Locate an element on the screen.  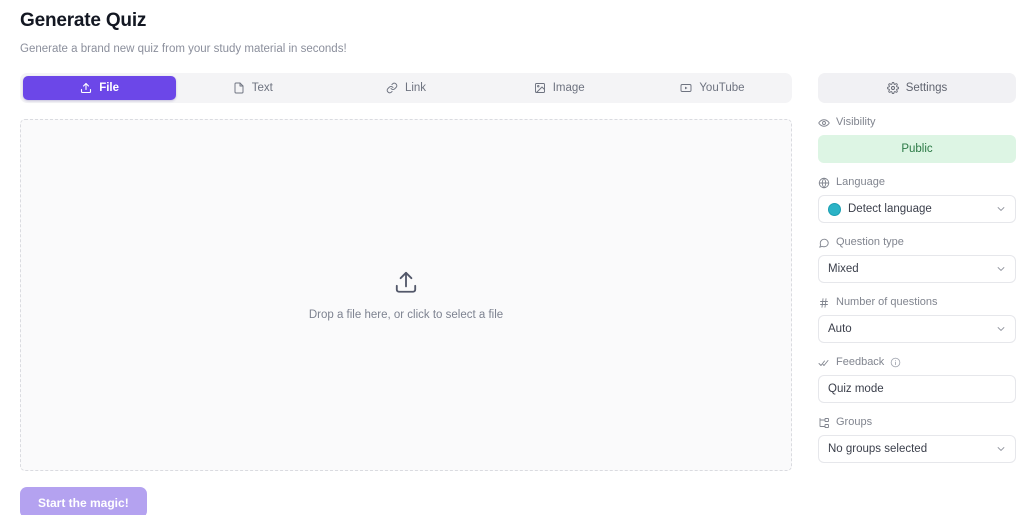
feedback-field: Quiz mode is located at coordinates (917, 389).